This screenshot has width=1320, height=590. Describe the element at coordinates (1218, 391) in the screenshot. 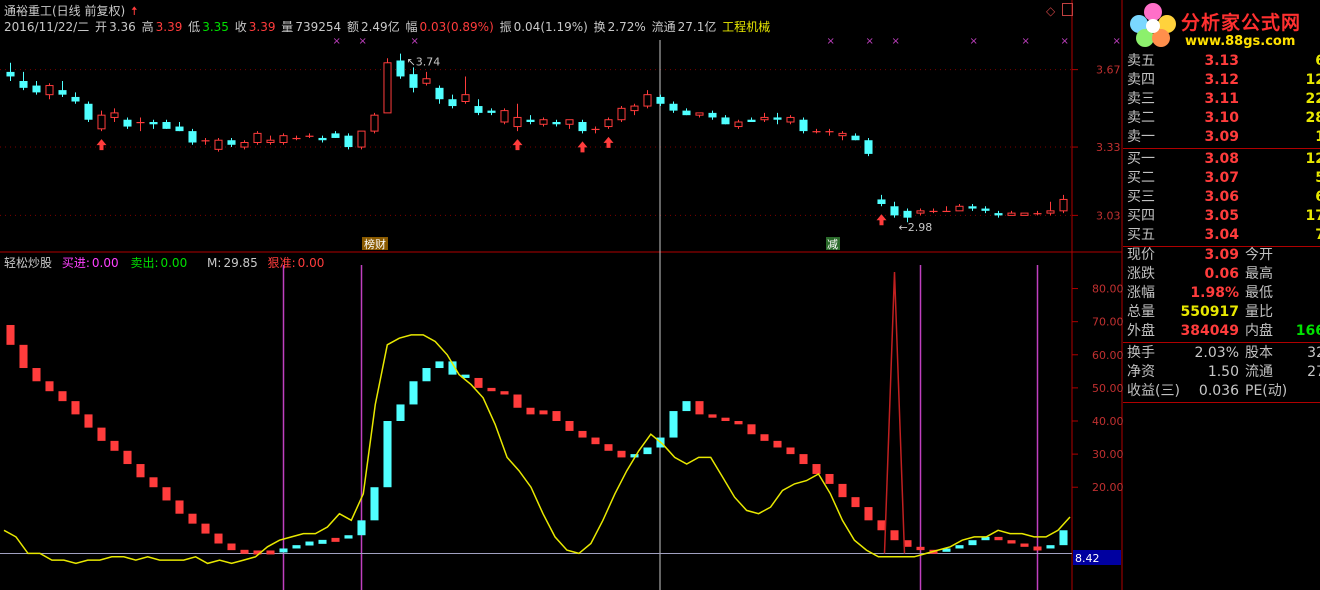

I see `fund-eps: 0.036` at that location.